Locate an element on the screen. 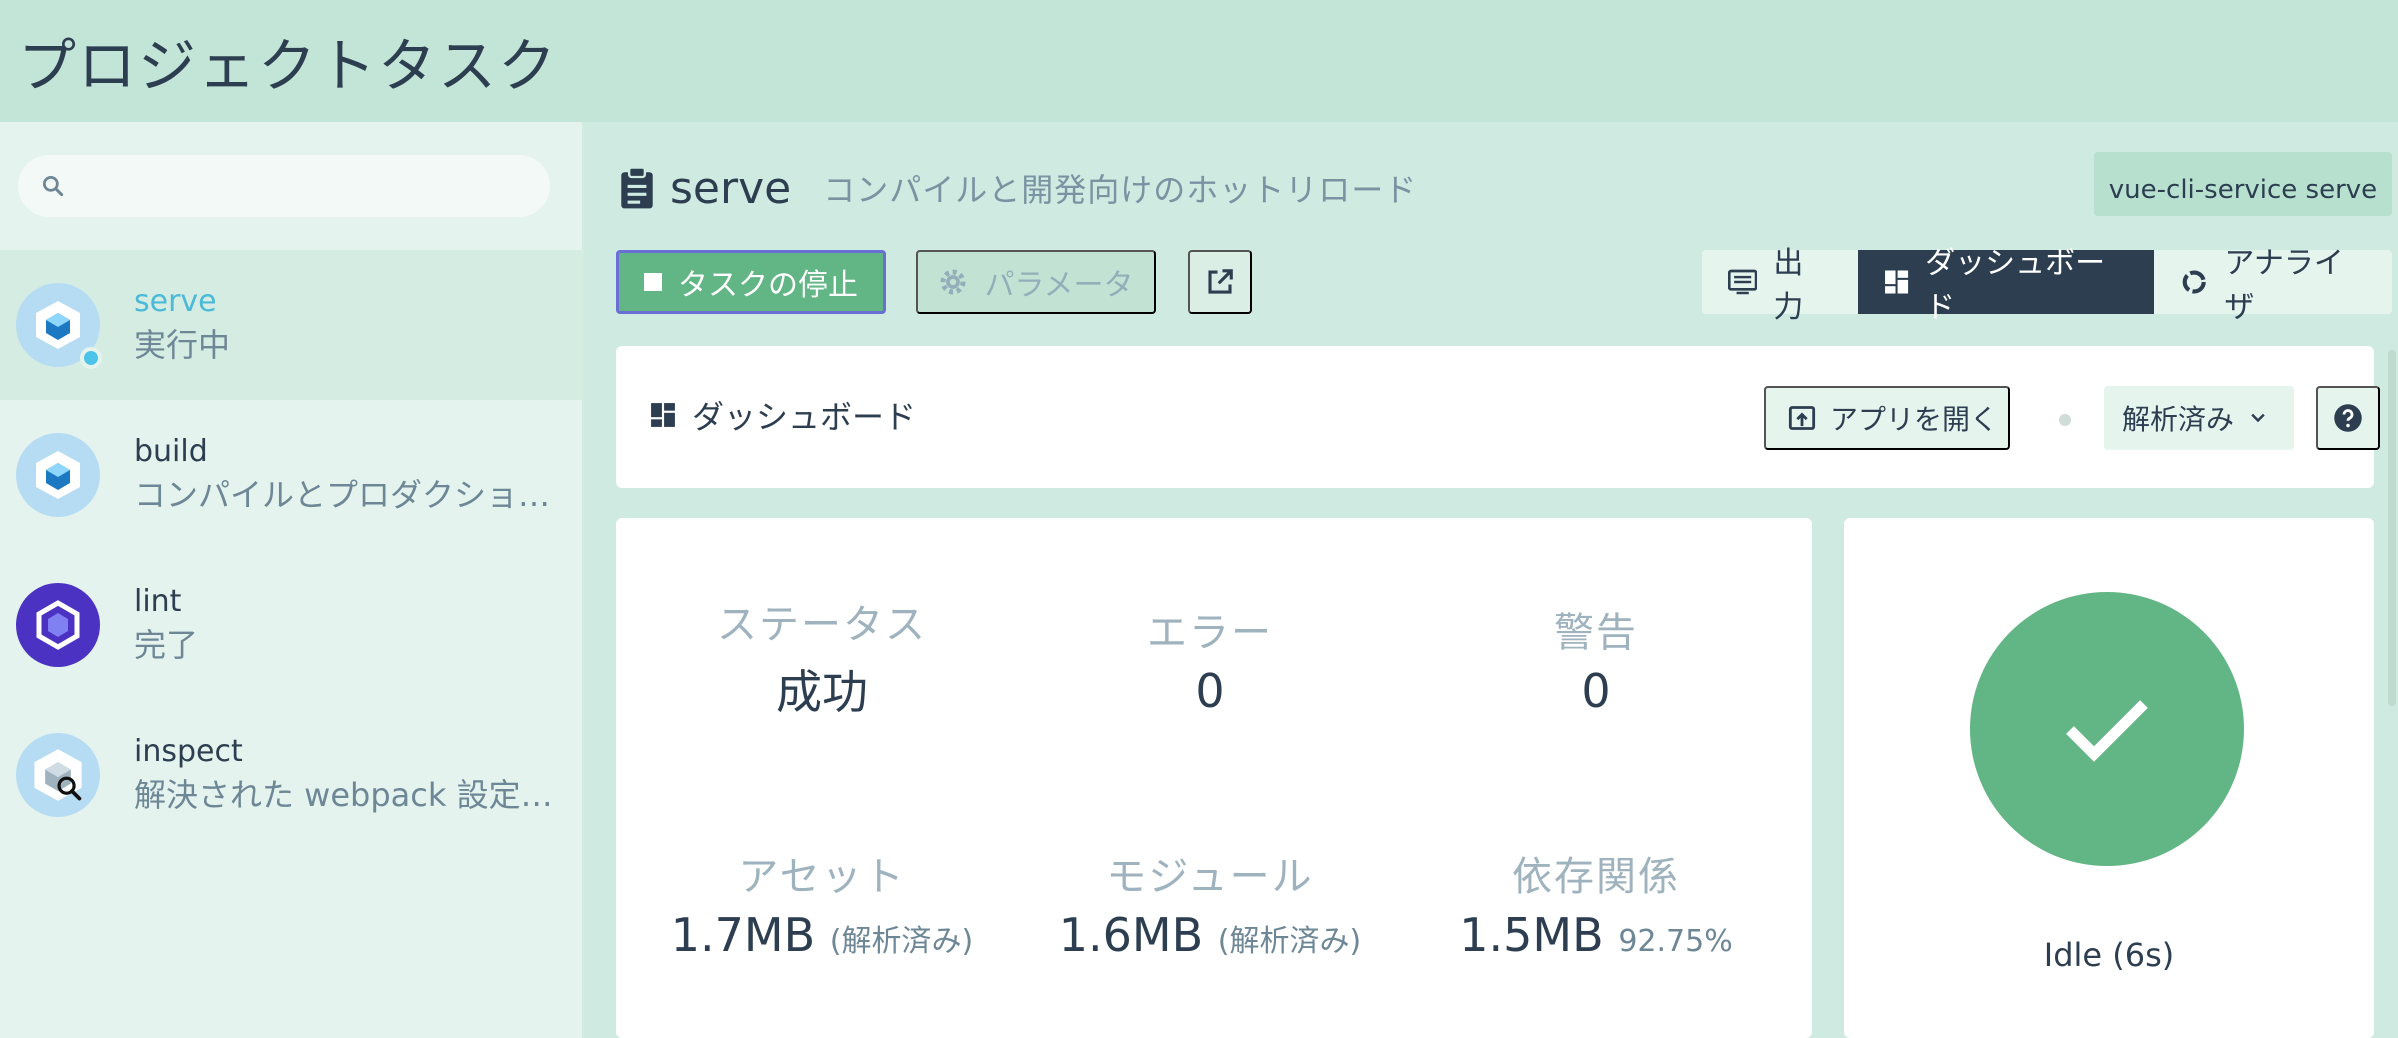  status-card: Idle (6s) is located at coordinates (2109, 778).